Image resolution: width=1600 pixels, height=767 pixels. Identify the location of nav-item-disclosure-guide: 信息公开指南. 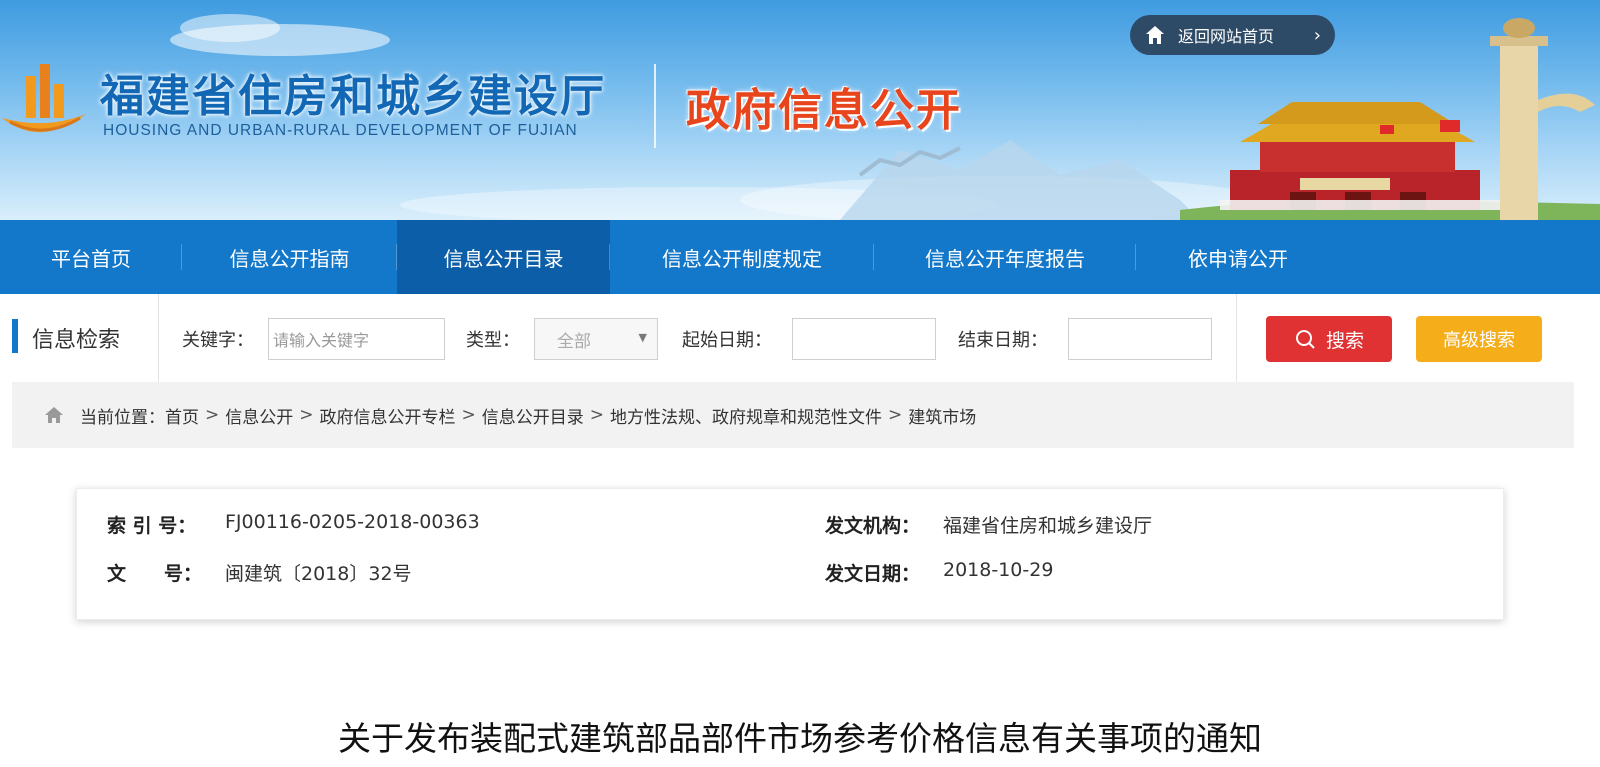
(289, 257).